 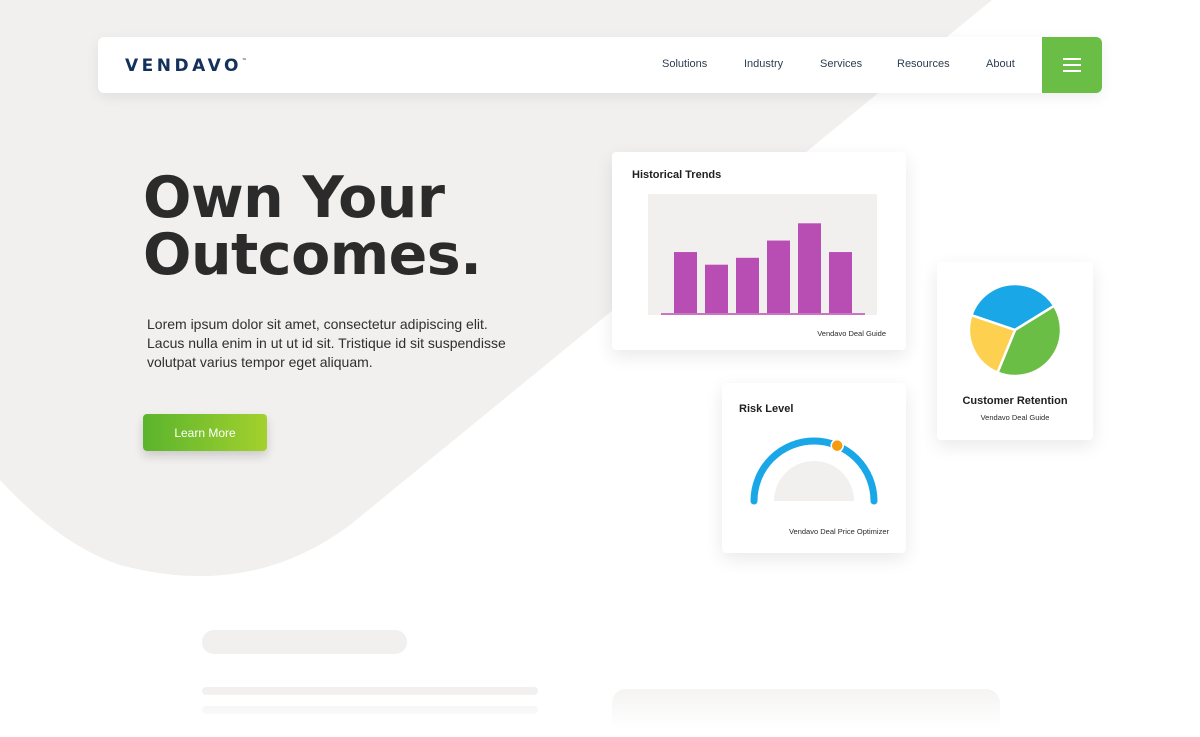 What do you see at coordinates (186, 66) in the screenshot?
I see `vendavo-logo: VENDAVO™` at bounding box center [186, 66].